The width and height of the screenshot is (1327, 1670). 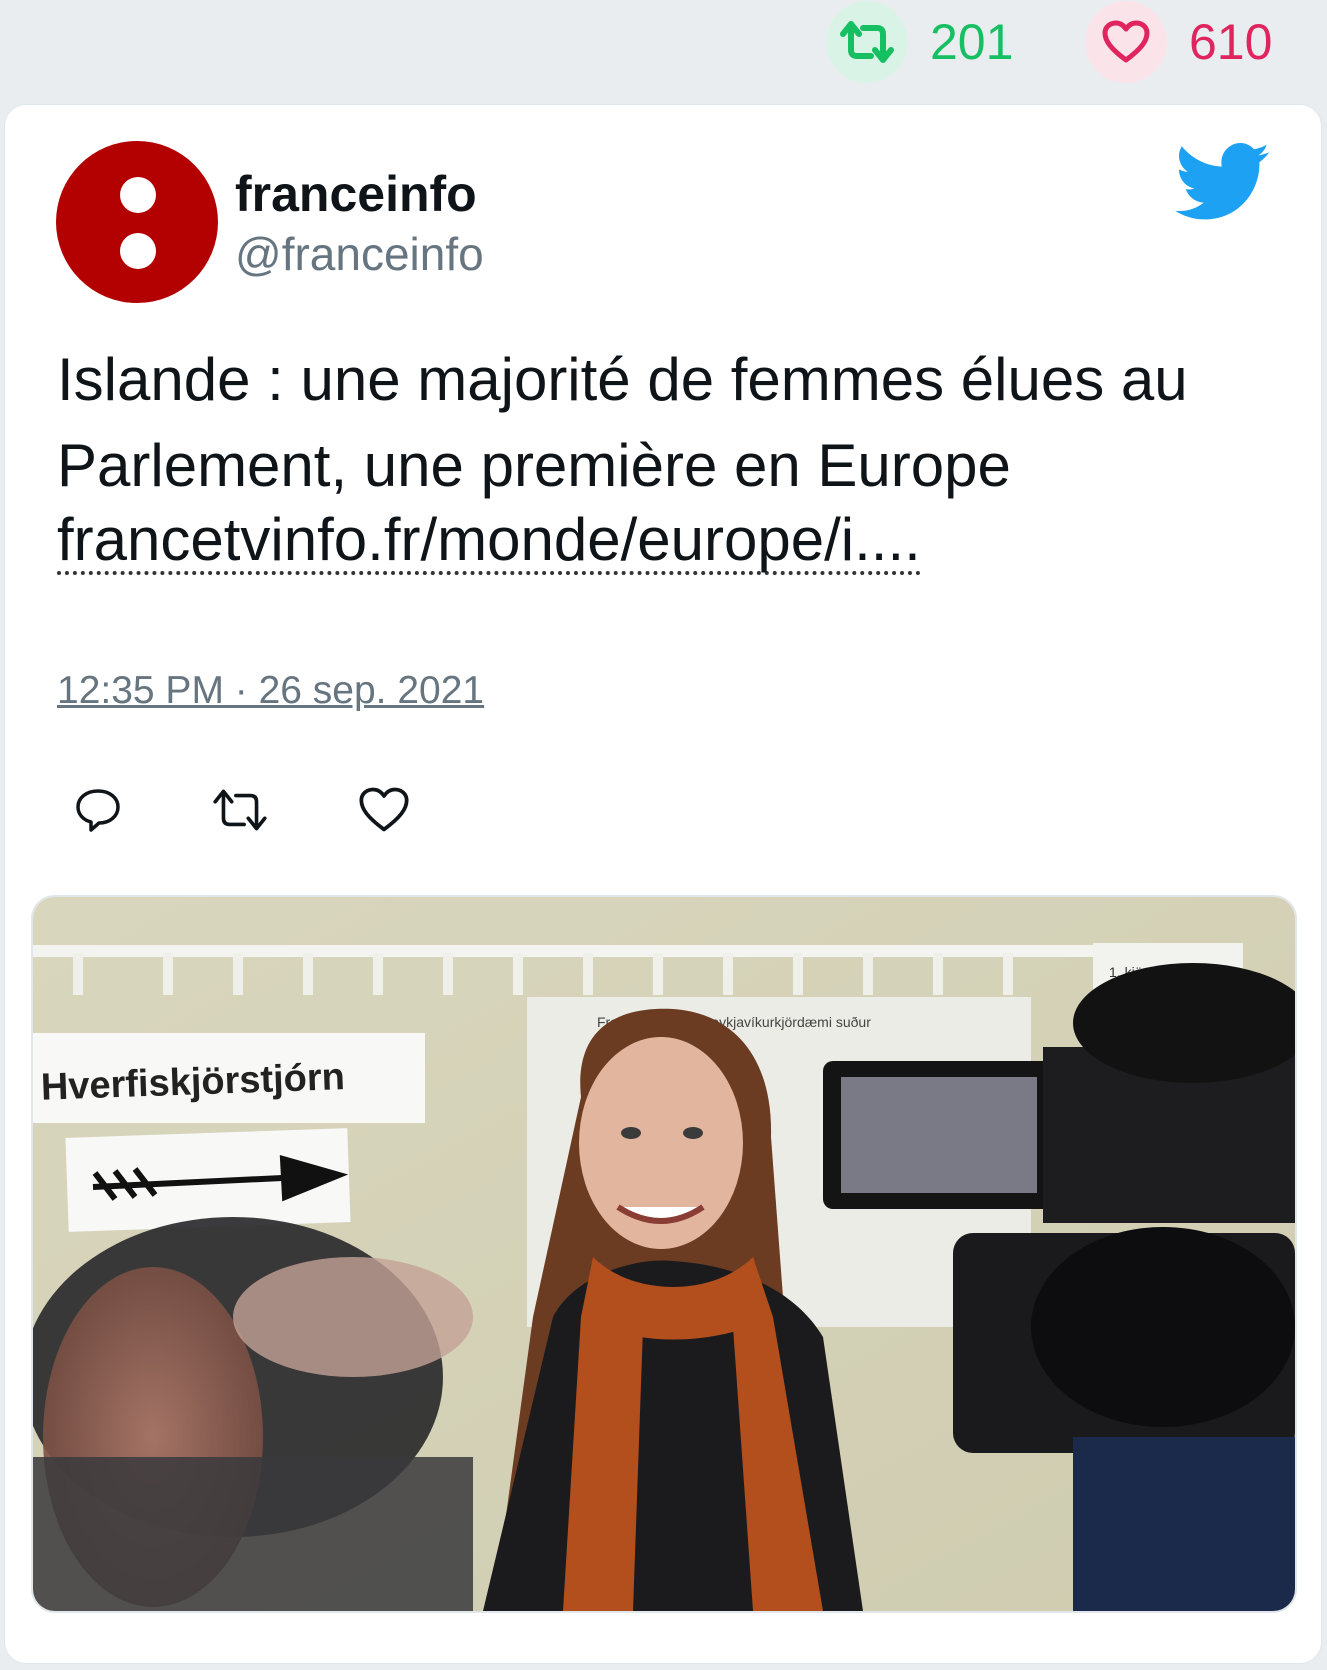 I want to click on reply-icon, so click(x=98, y=812).